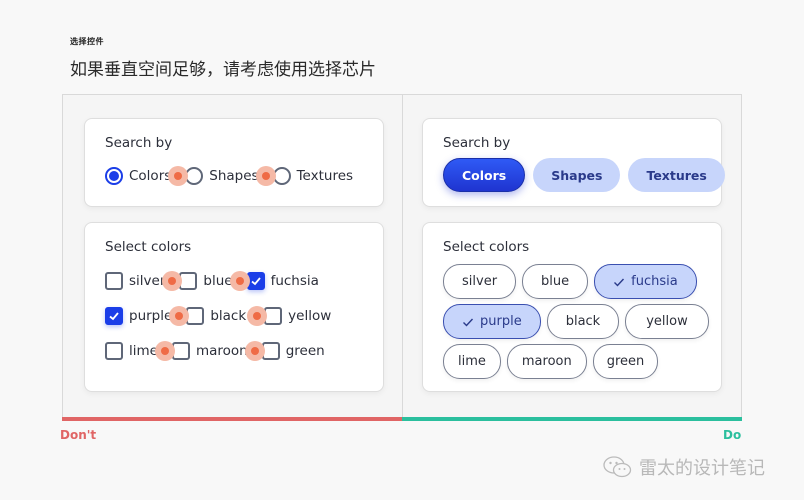  Describe the element at coordinates (305, 351) in the screenshot. I see `checkbox-label: green` at that location.